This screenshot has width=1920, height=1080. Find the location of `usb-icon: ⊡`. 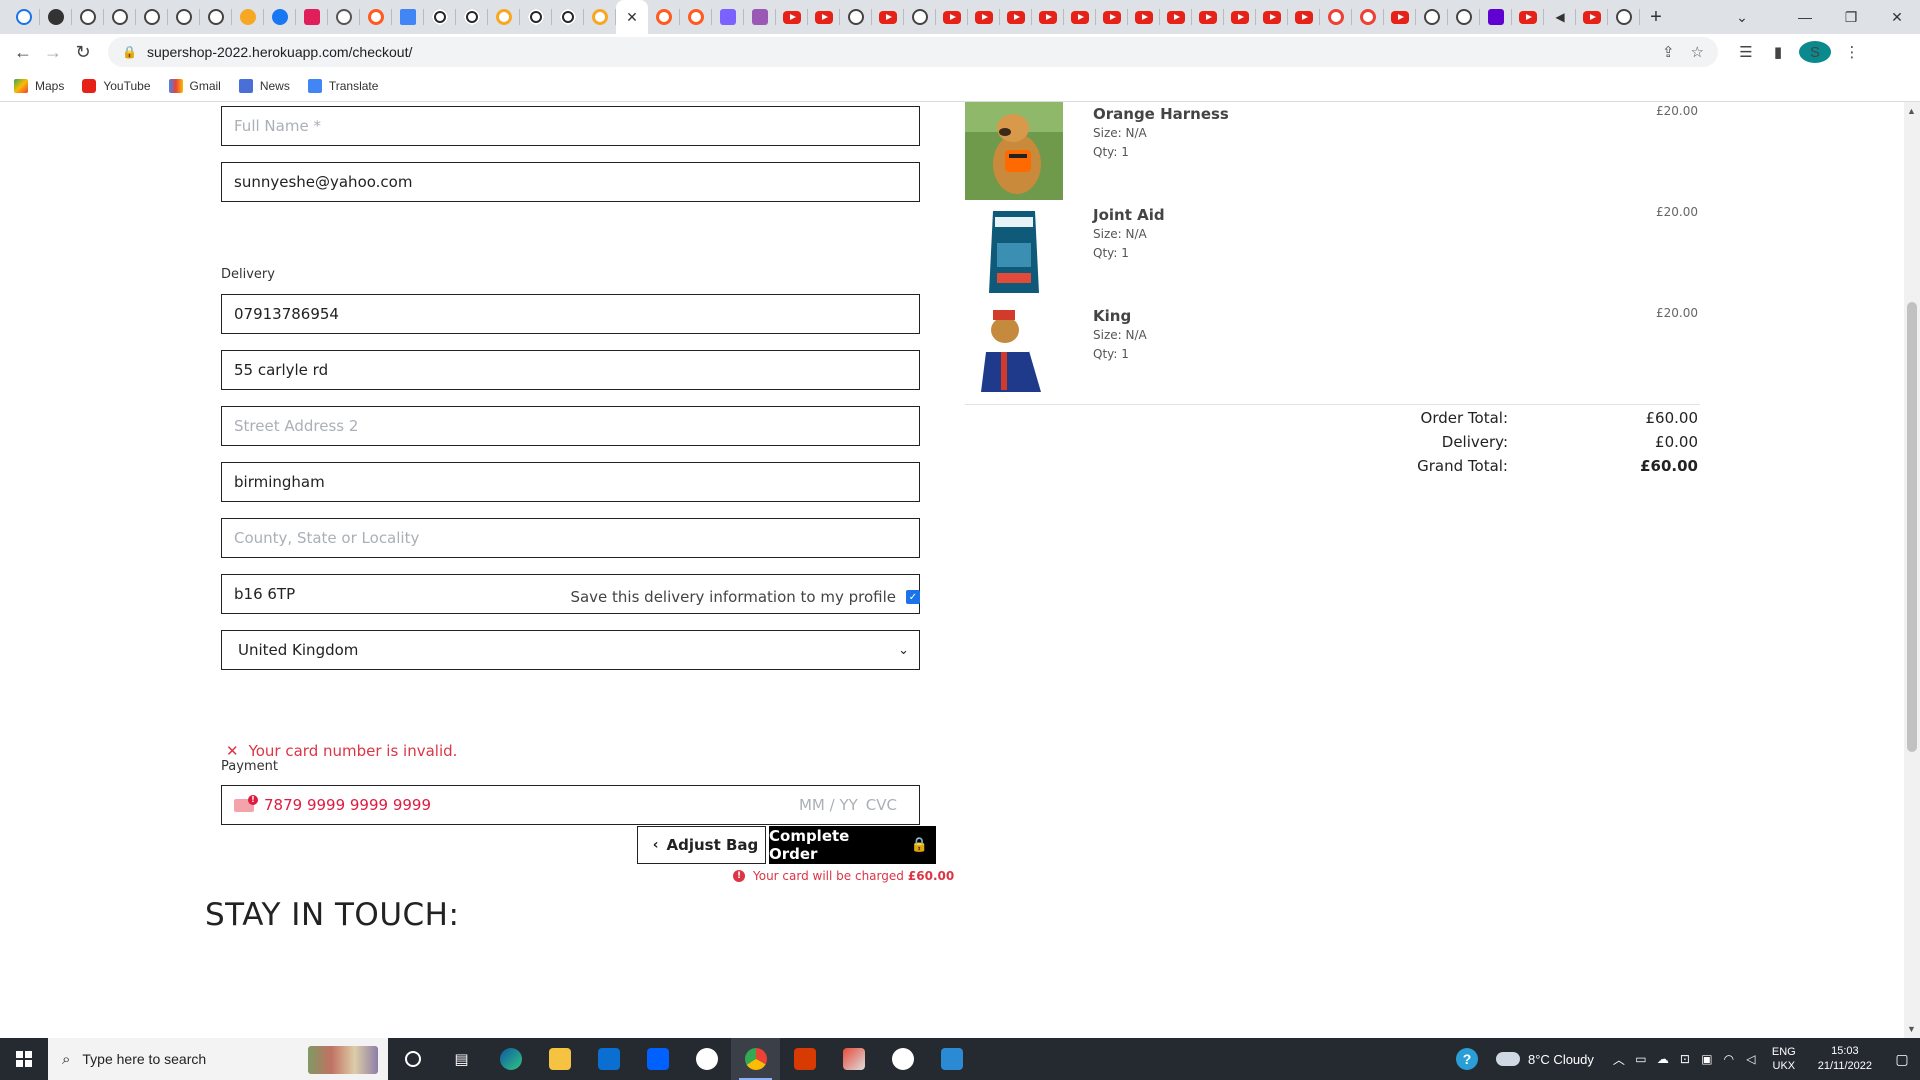

usb-icon: ⊡ is located at coordinates (1685, 1059).